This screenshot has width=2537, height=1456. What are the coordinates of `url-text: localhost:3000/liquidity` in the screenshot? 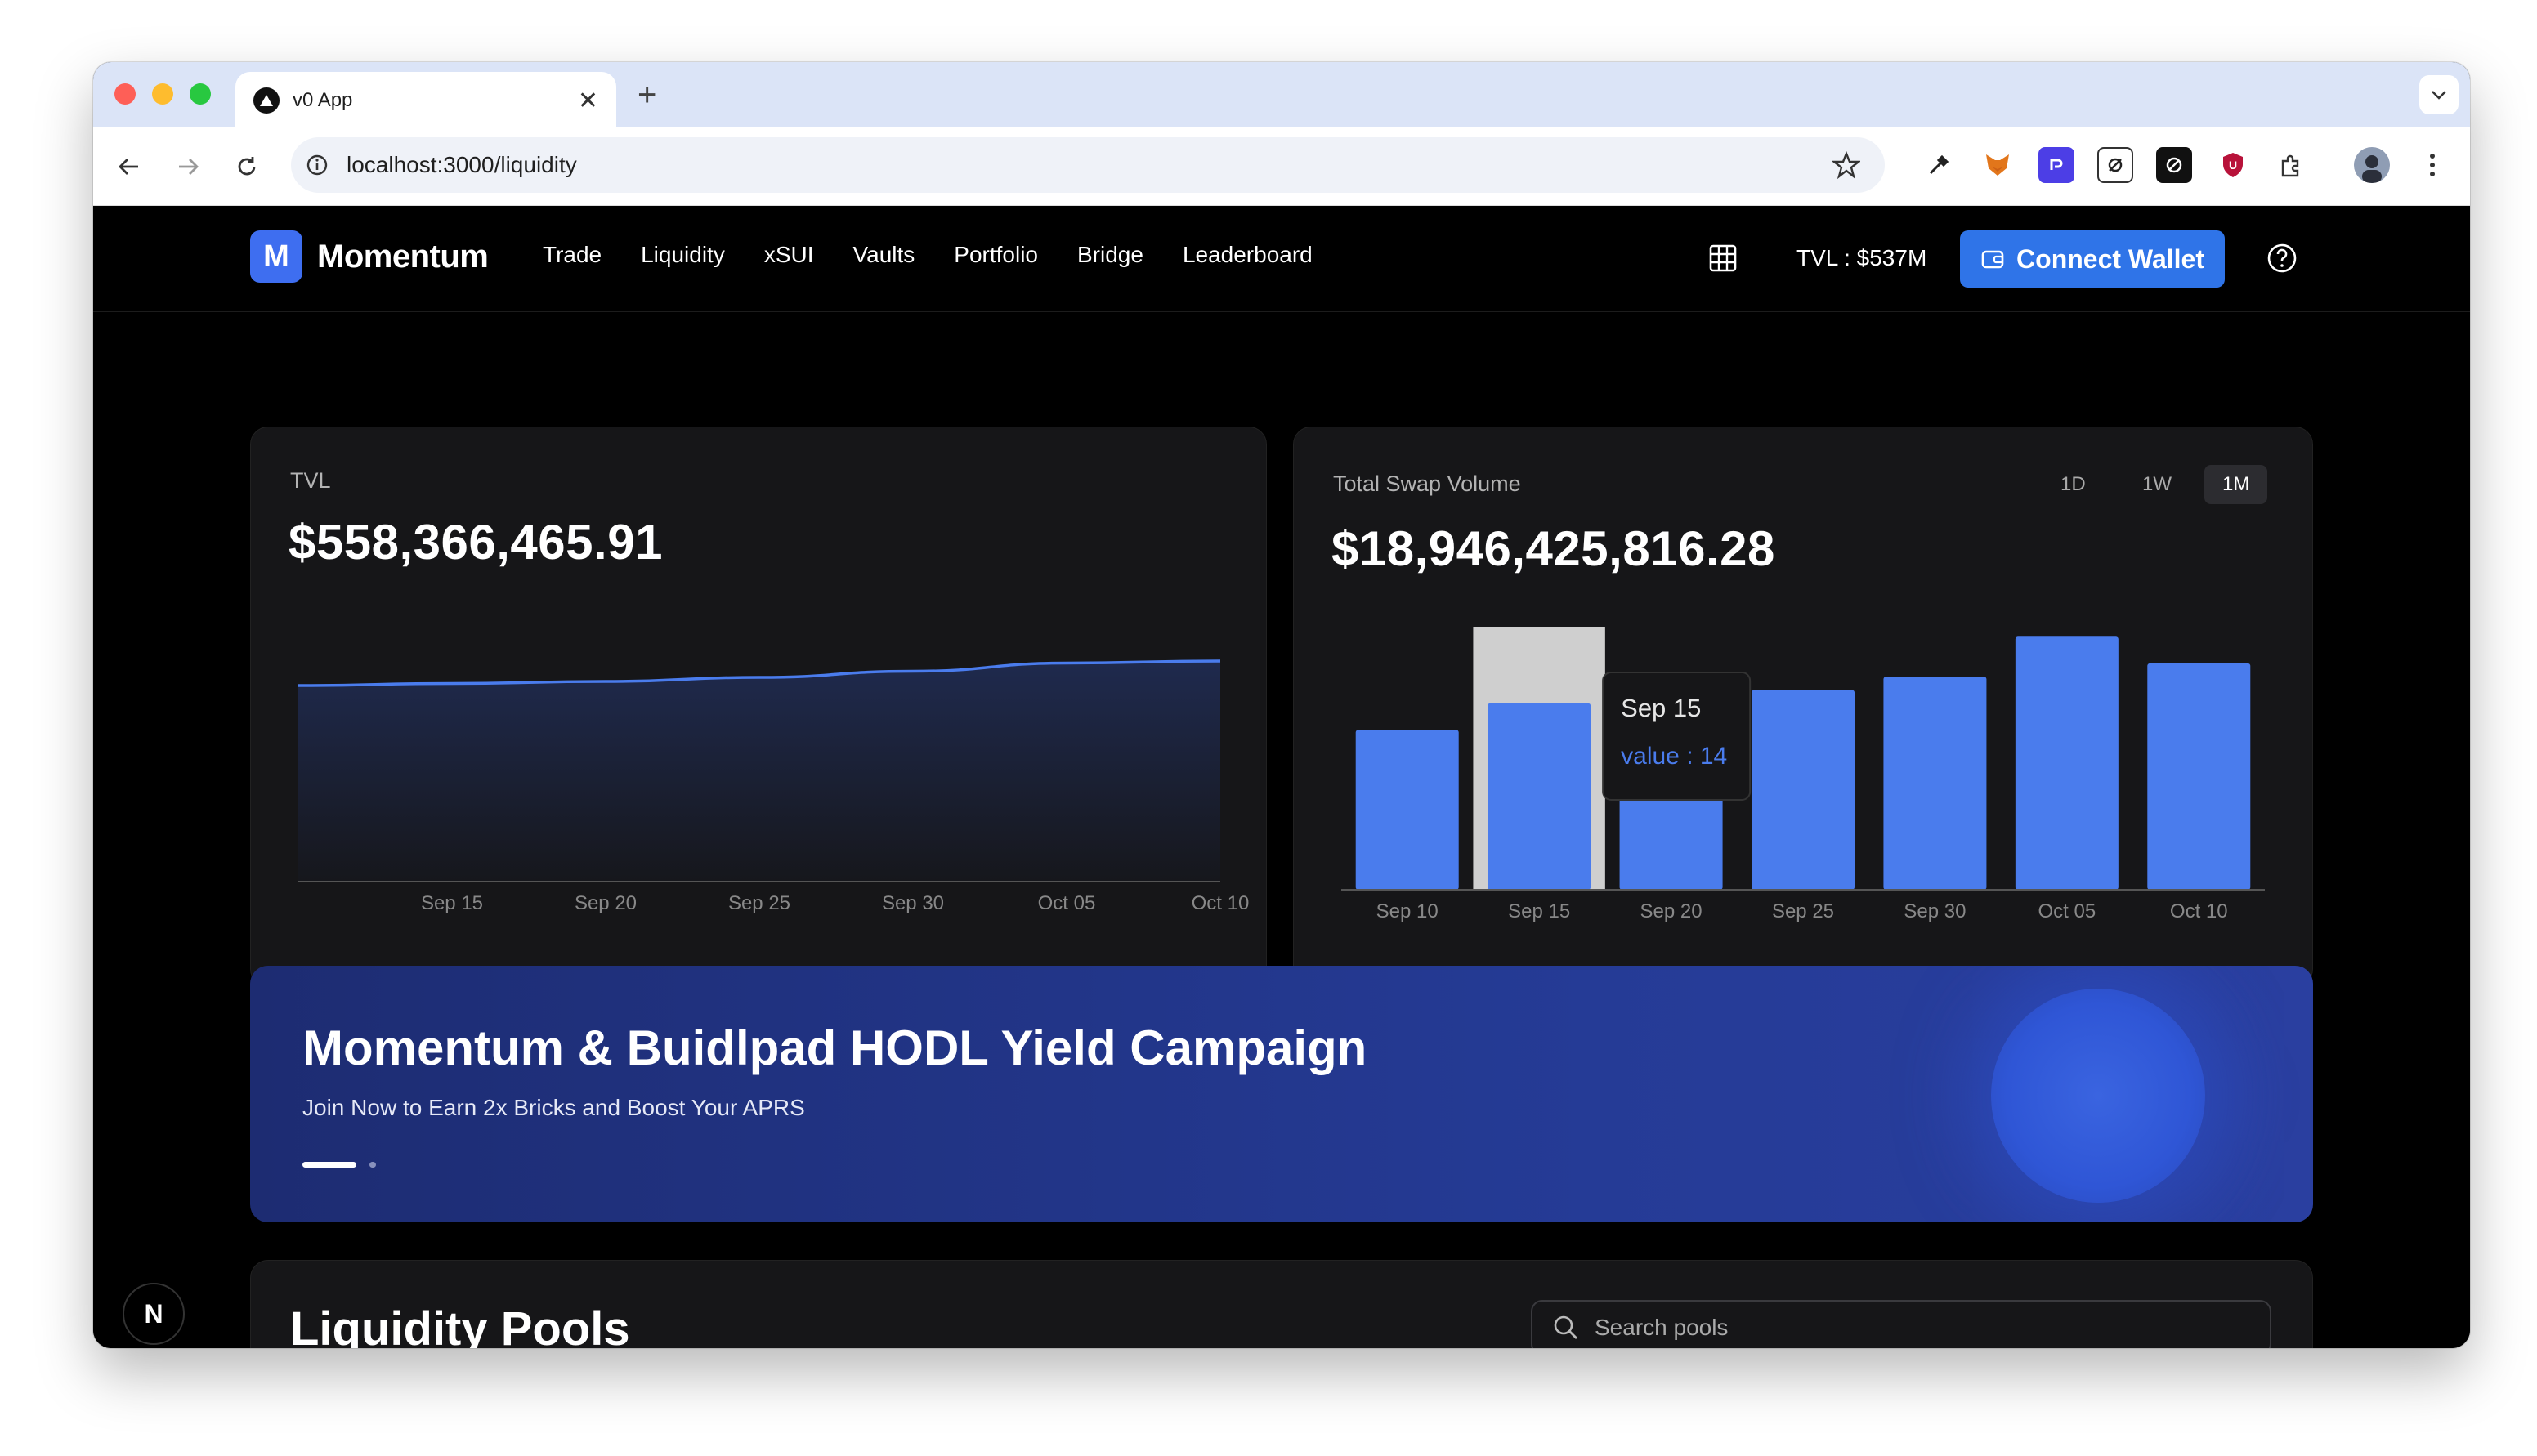 It's located at (462, 164).